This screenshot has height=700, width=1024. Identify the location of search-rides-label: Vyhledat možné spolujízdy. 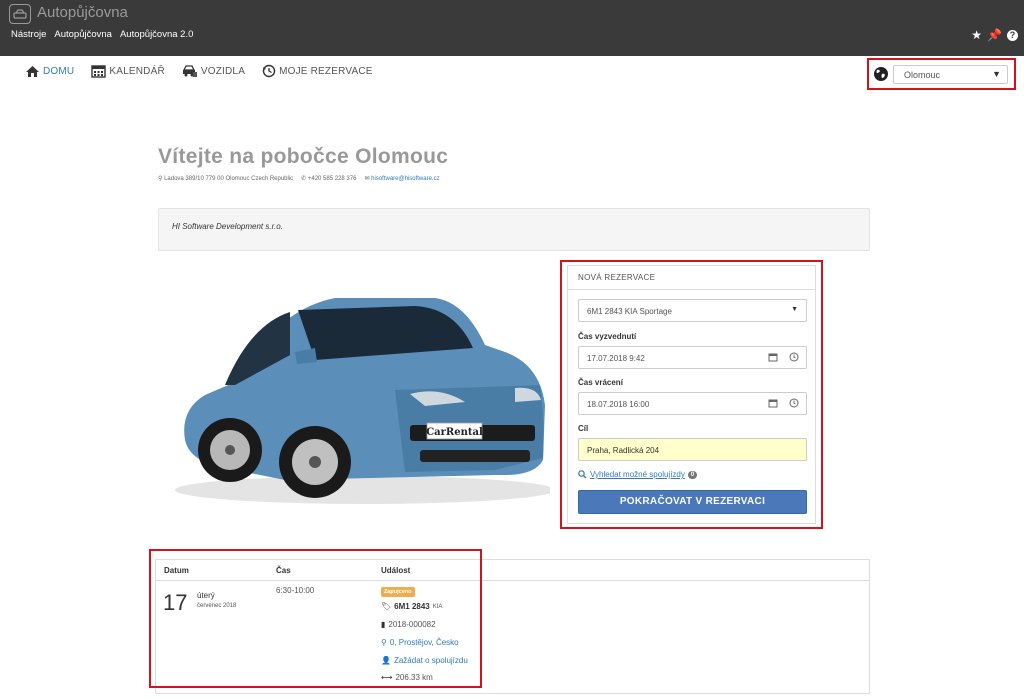
(637, 474).